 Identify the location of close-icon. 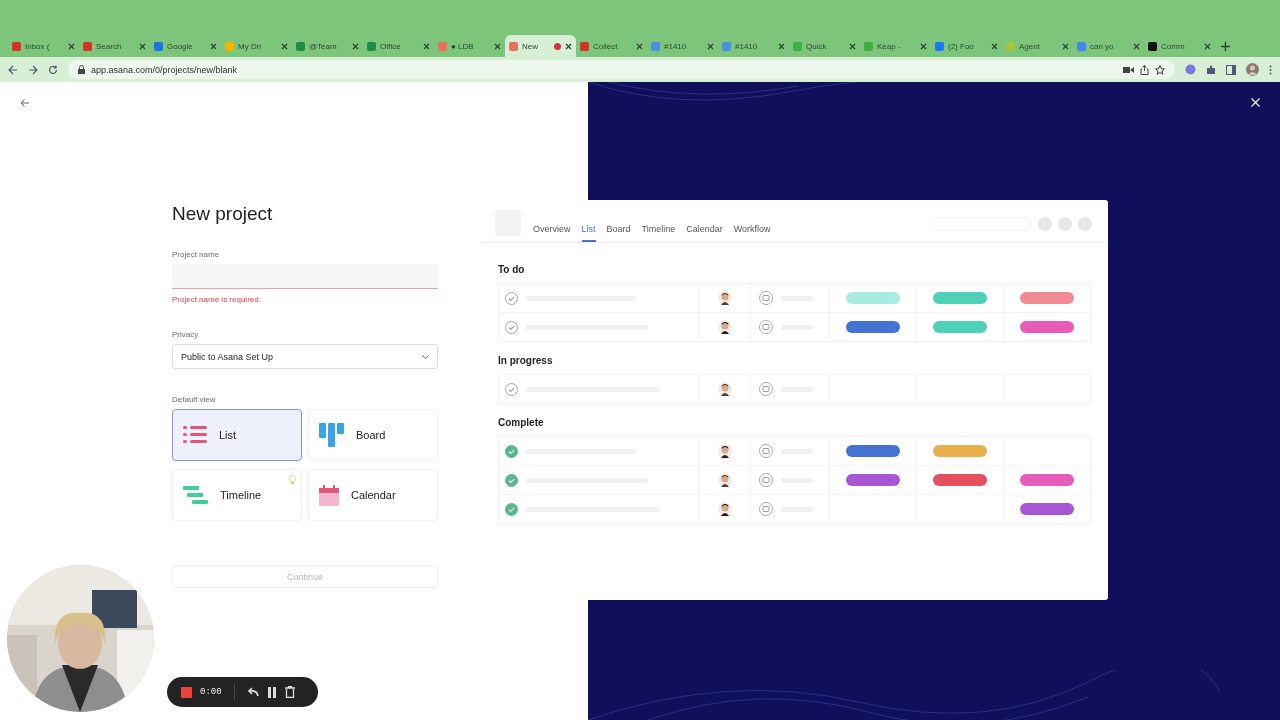
(568, 46).